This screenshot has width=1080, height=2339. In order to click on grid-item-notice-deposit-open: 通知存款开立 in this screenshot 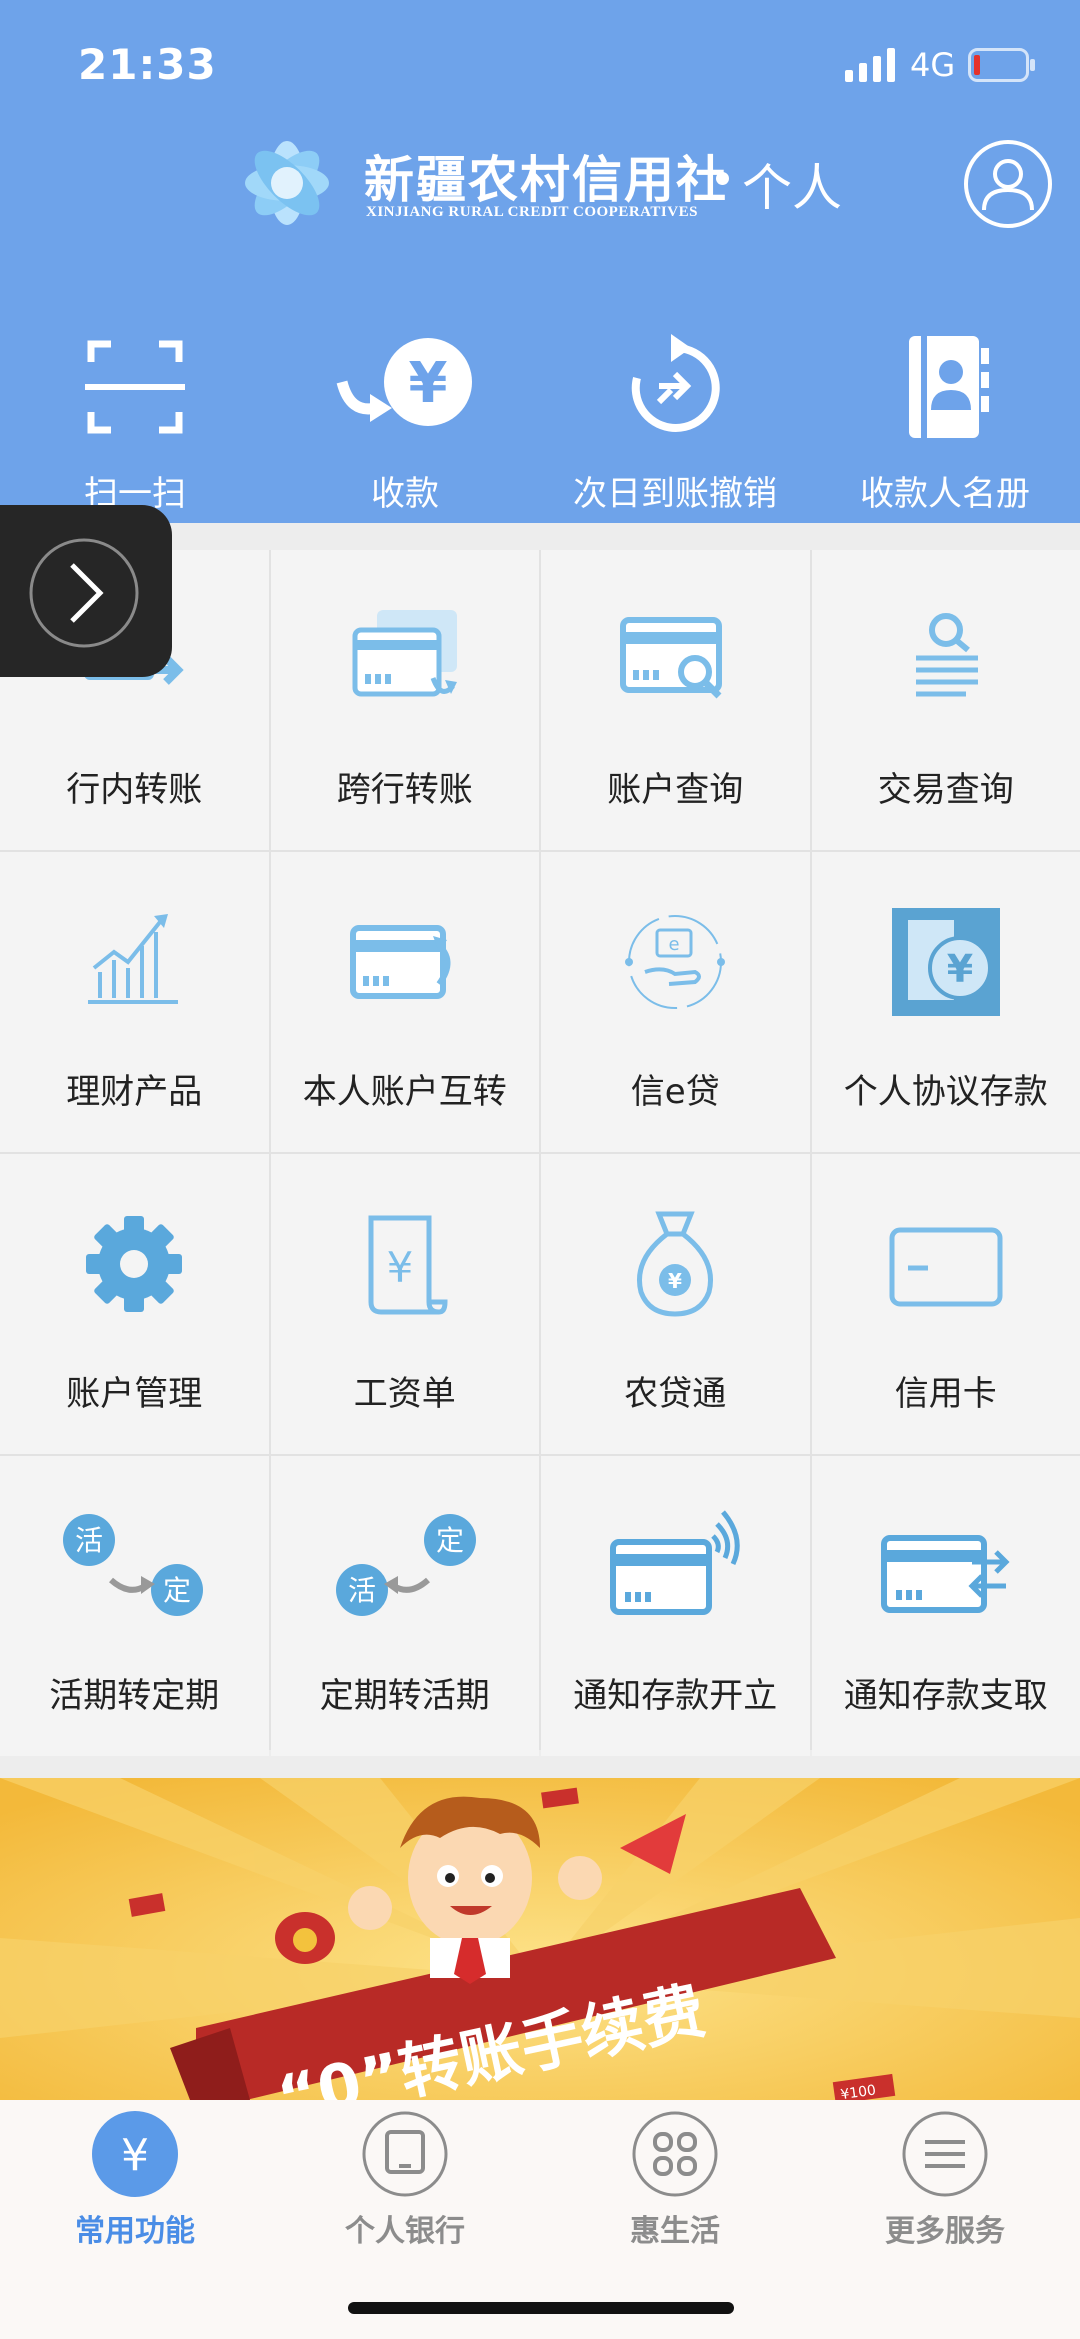, I will do `click(675, 1606)`.